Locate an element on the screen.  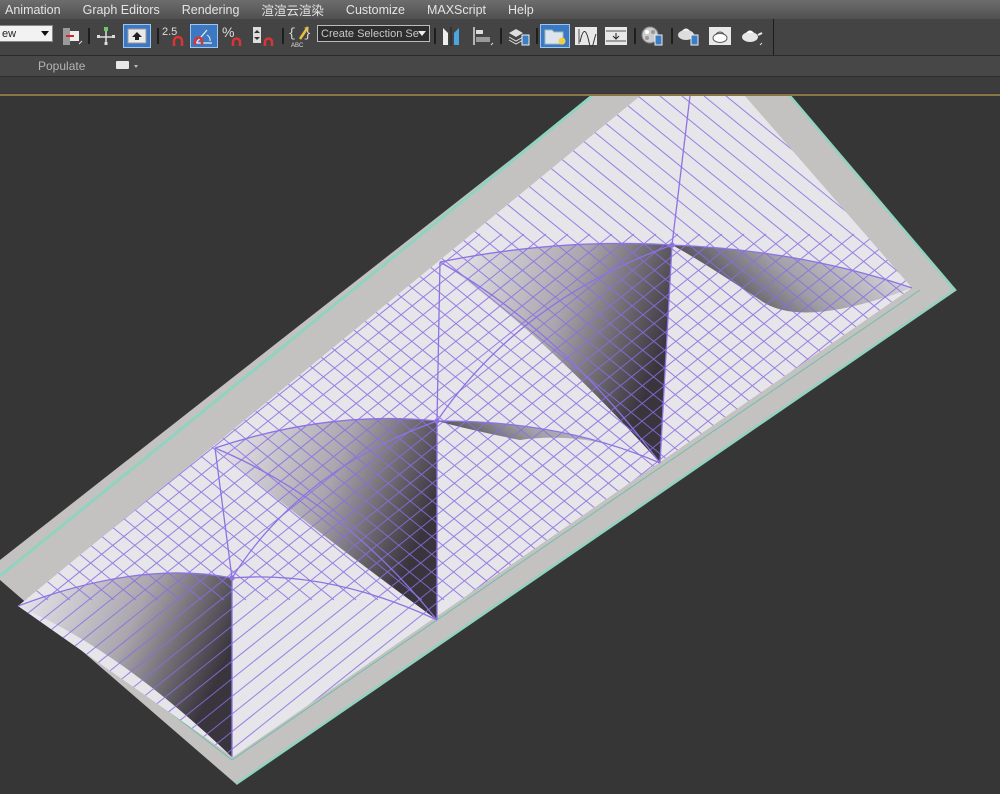
select-and-link-icon is located at coordinates (73, 36).